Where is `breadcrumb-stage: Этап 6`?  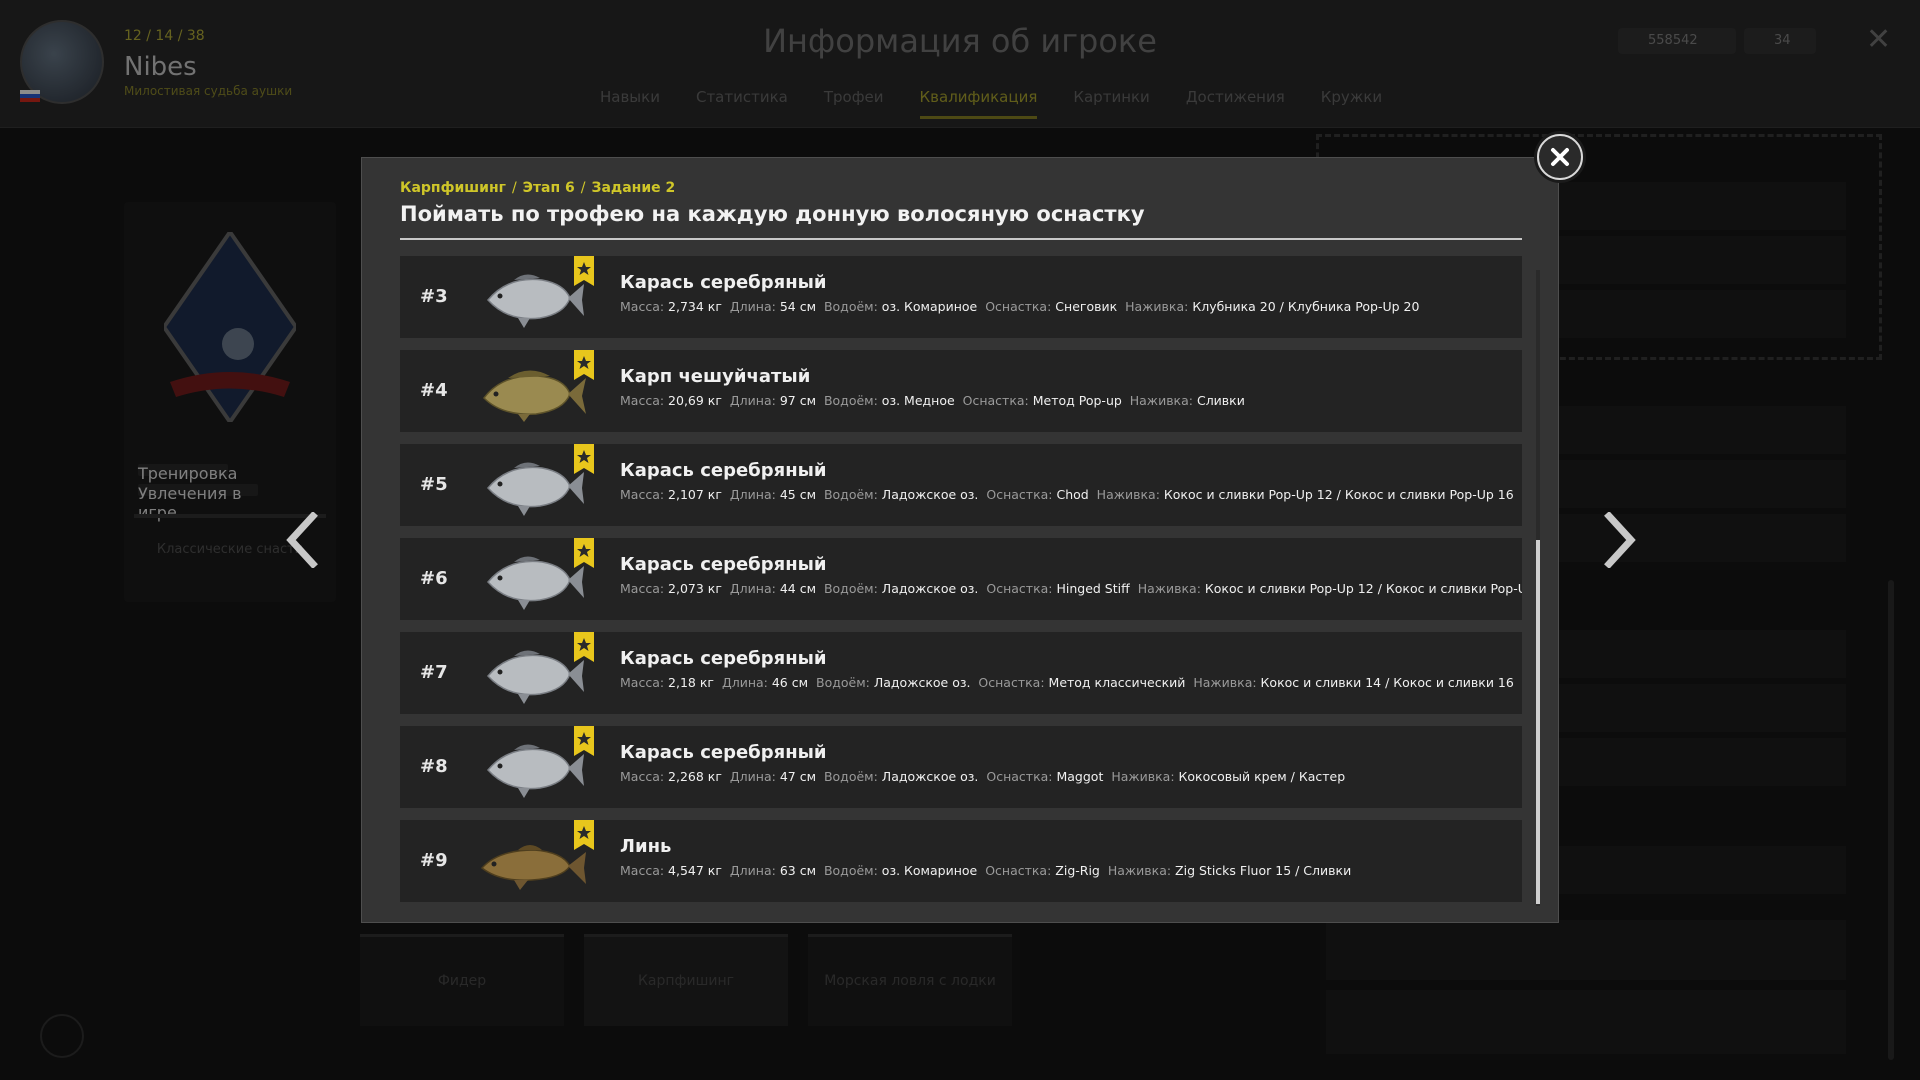
breadcrumb-stage: Этап 6 is located at coordinates (549, 188).